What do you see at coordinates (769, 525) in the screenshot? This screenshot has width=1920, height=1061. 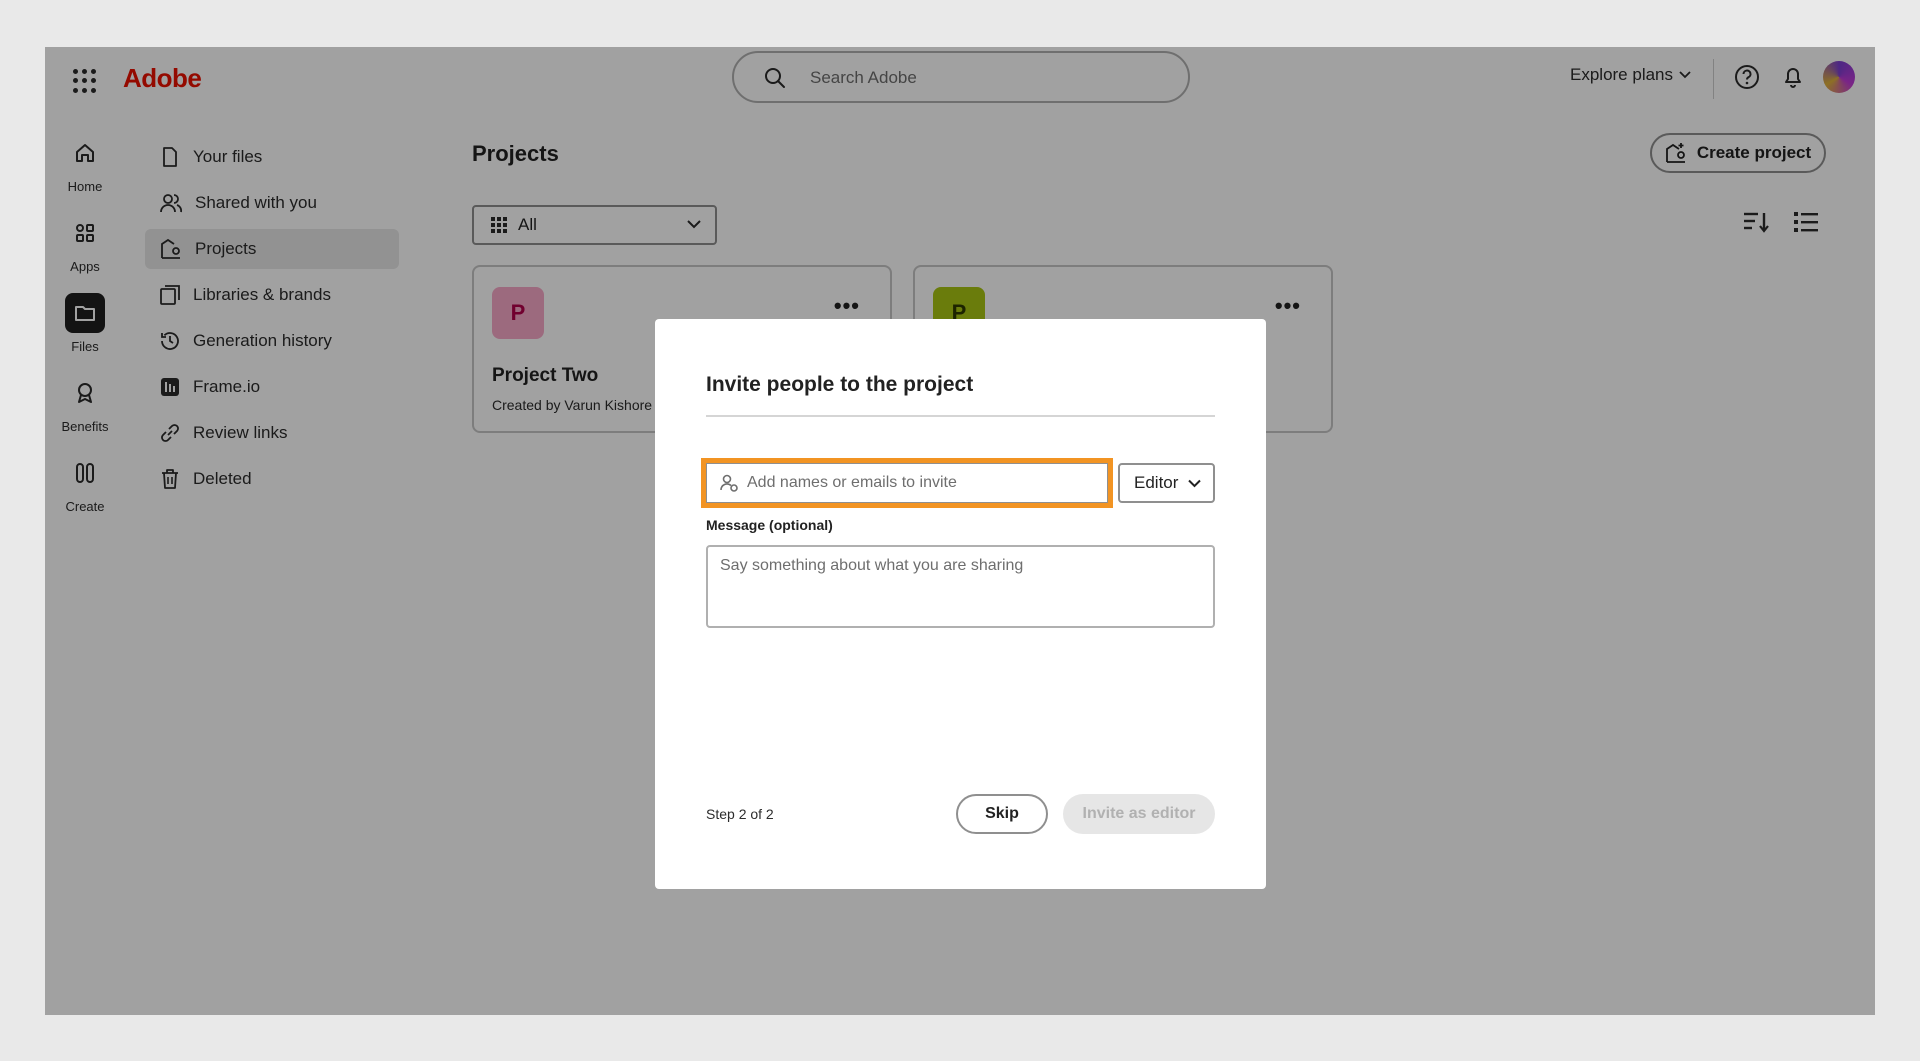 I see `message-label: Message (optional)` at bounding box center [769, 525].